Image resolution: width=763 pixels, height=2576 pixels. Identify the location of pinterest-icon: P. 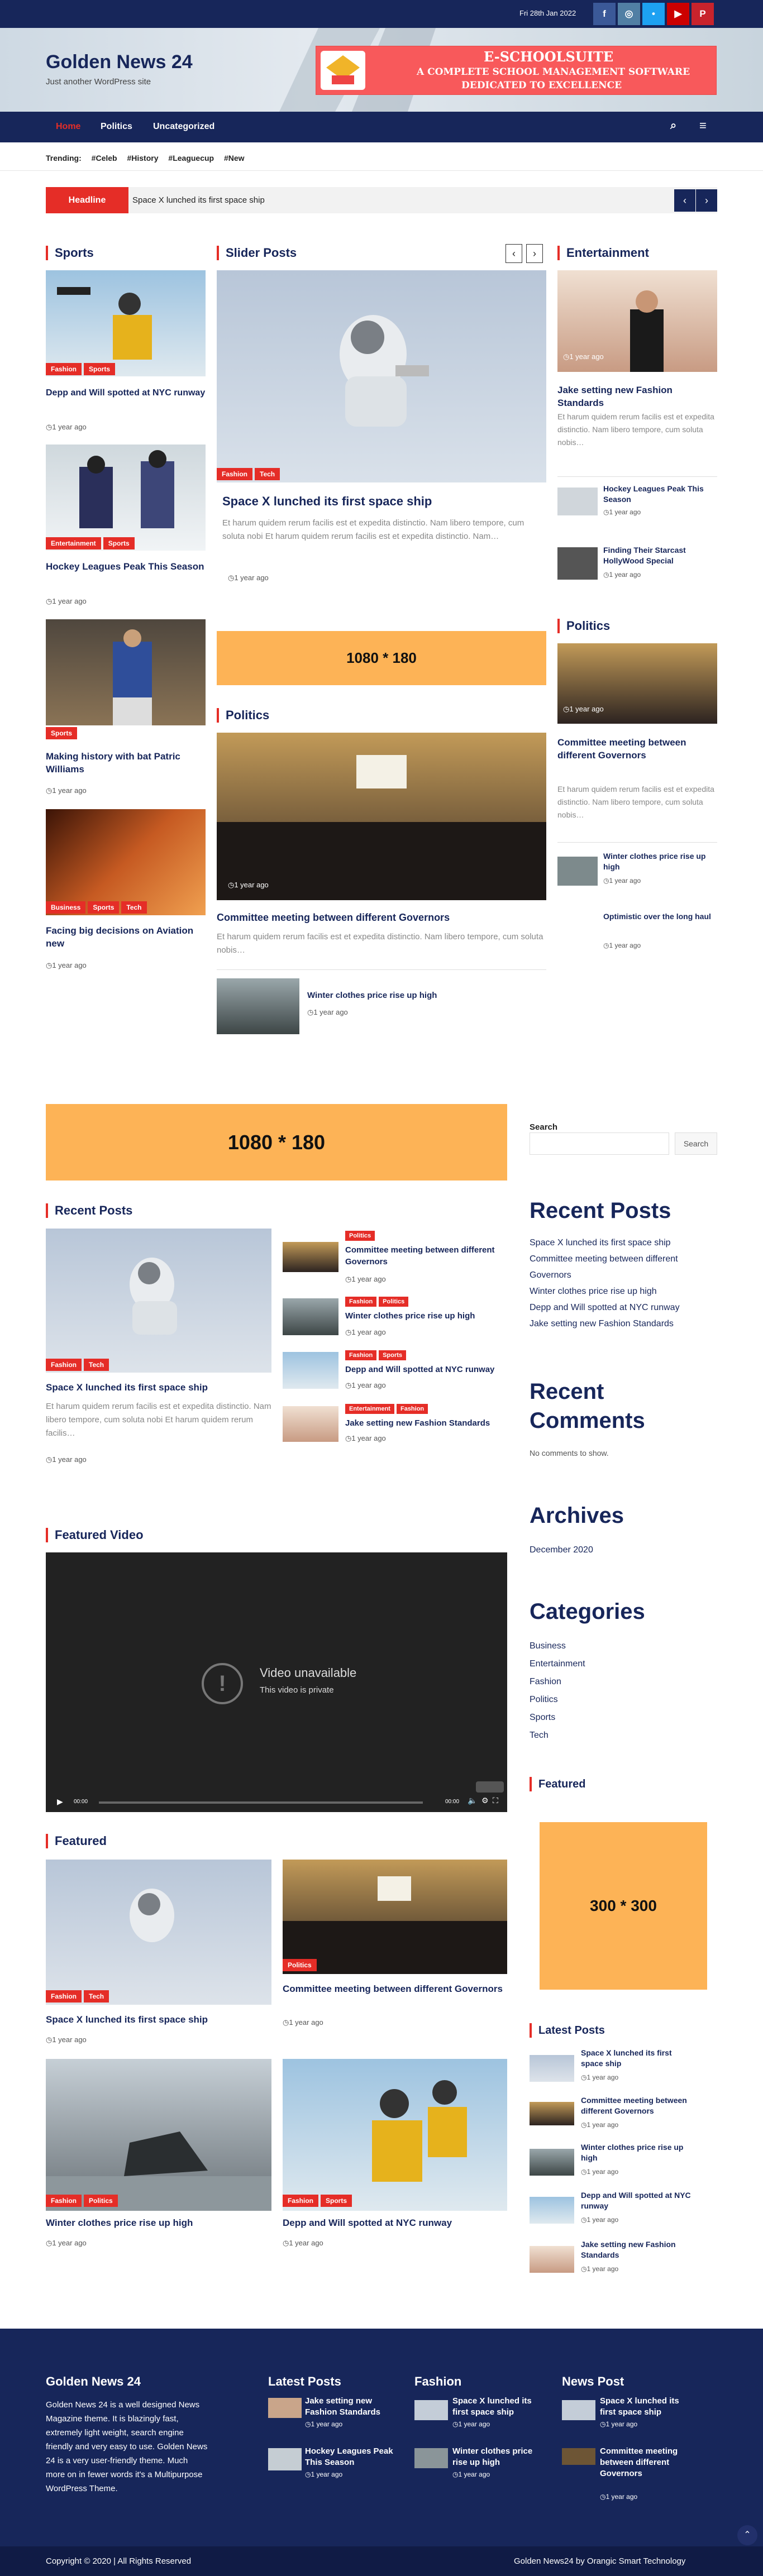
(703, 14).